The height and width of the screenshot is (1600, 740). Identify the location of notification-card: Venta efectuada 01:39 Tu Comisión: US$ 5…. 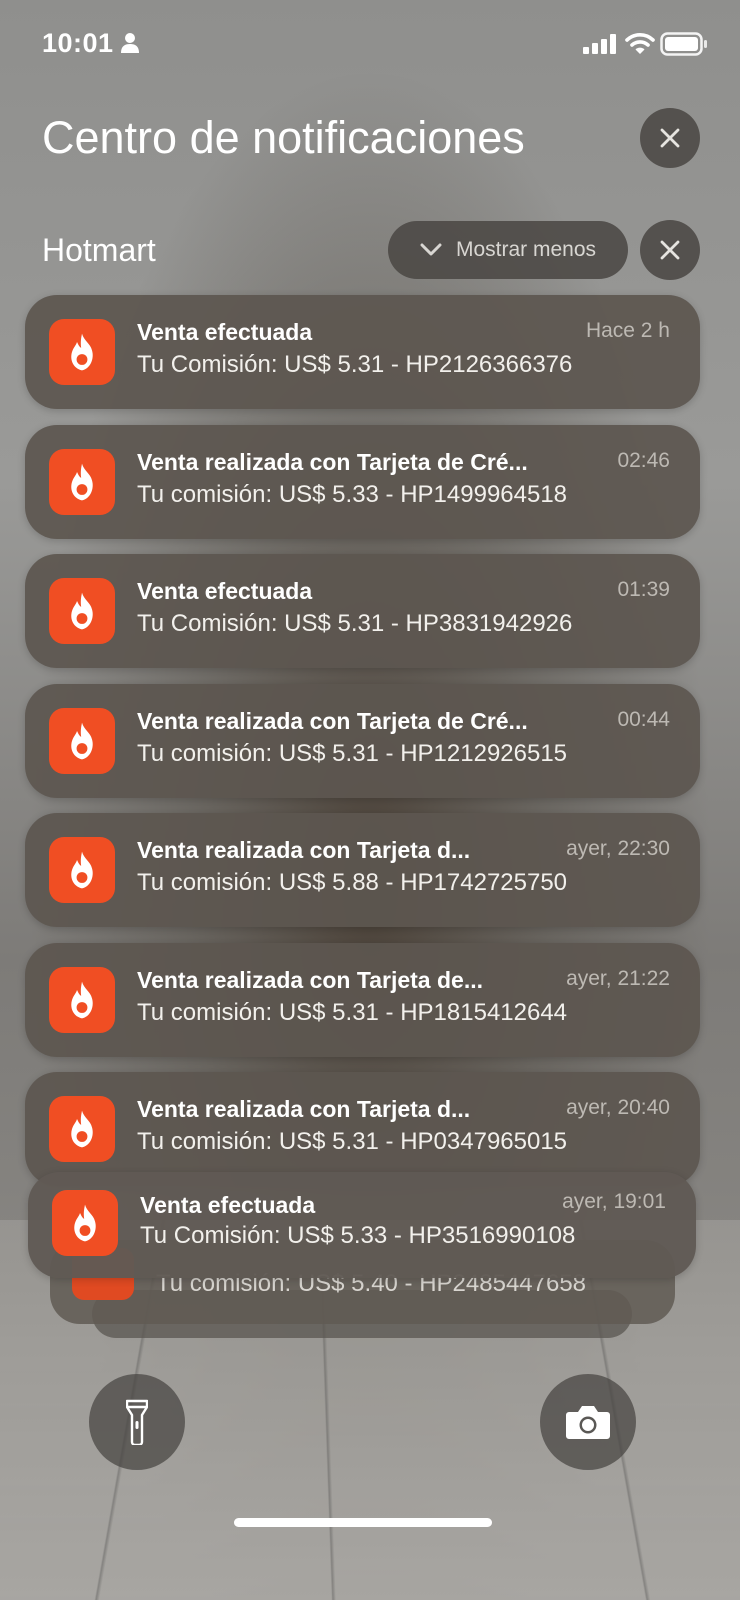
(362, 611).